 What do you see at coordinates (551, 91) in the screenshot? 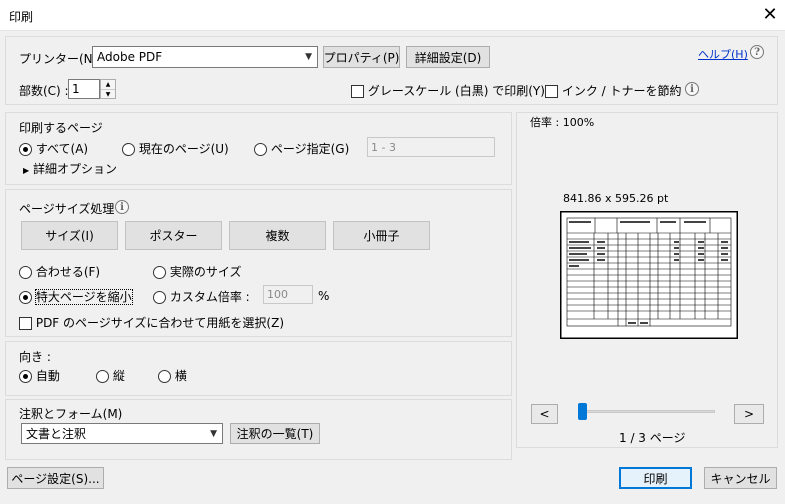
I see `save-ink-checkbox` at bounding box center [551, 91].